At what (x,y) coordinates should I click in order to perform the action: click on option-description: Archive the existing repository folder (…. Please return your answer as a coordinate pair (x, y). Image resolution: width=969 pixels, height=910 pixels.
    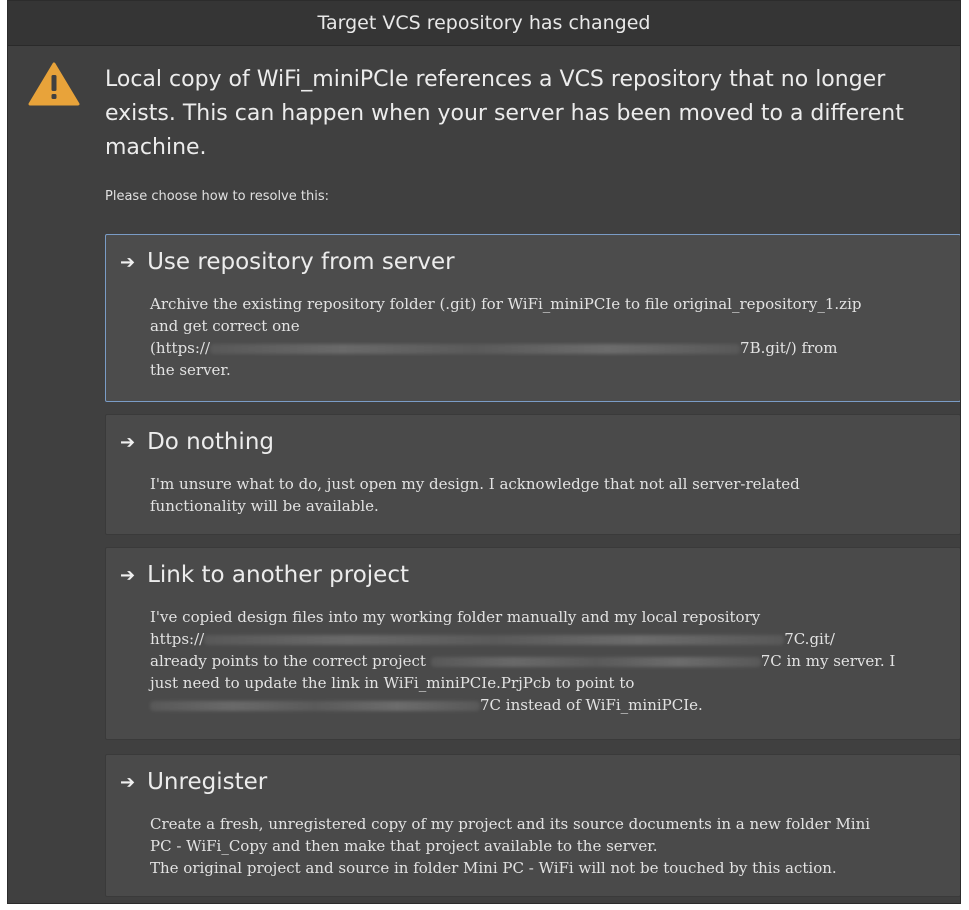
    Looking at the image, I should click on (552, 337).